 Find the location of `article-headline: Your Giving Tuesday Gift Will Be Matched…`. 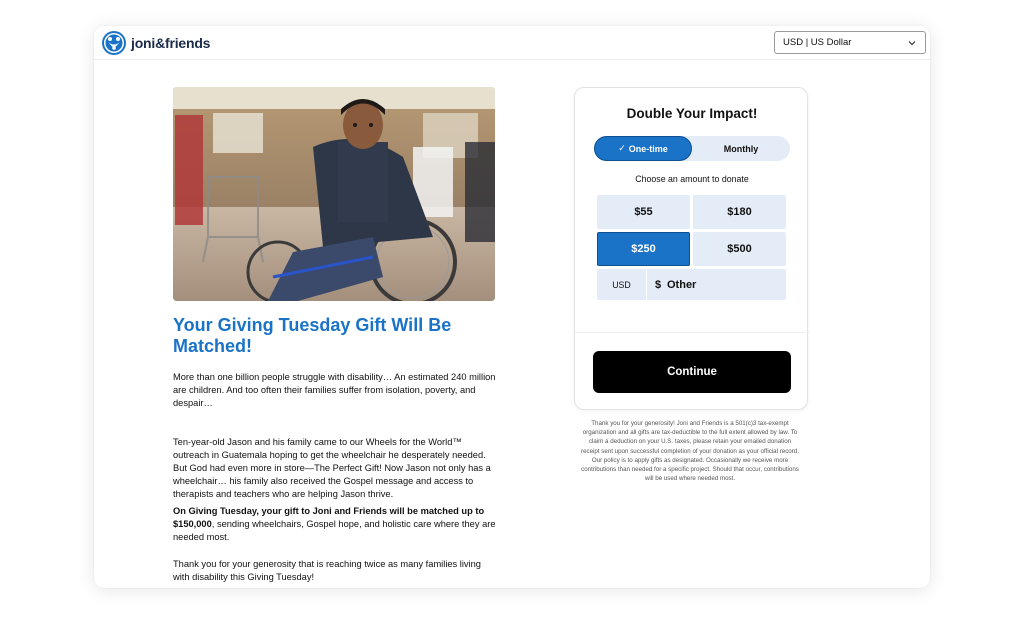

article-headline: Your Giving Tuesday Gift Will Be Matched… is located at coordinates (312, 335).